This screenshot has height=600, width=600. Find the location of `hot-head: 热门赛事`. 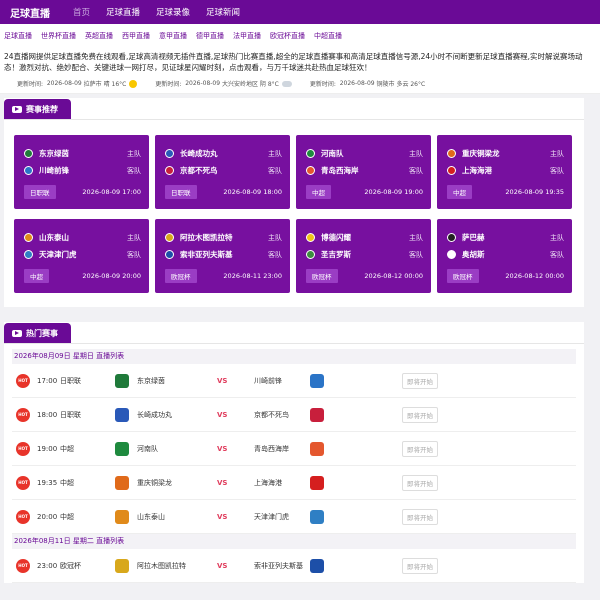

hot-head: 热门赛事 is located at coordinates (294, 333).